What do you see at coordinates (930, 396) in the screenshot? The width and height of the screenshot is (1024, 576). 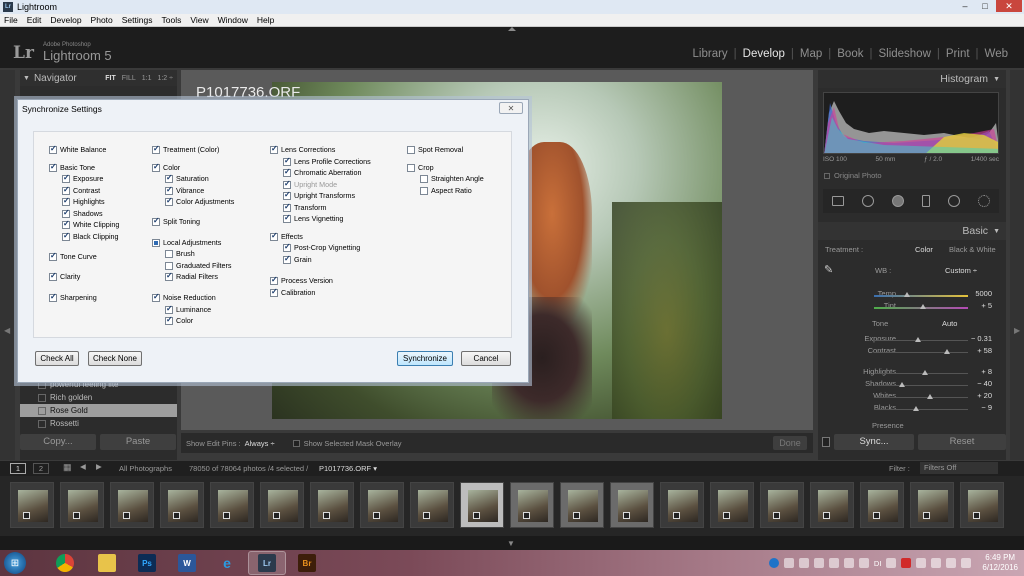 I see `slider-handle-whites` at bounding box center [930, 396].